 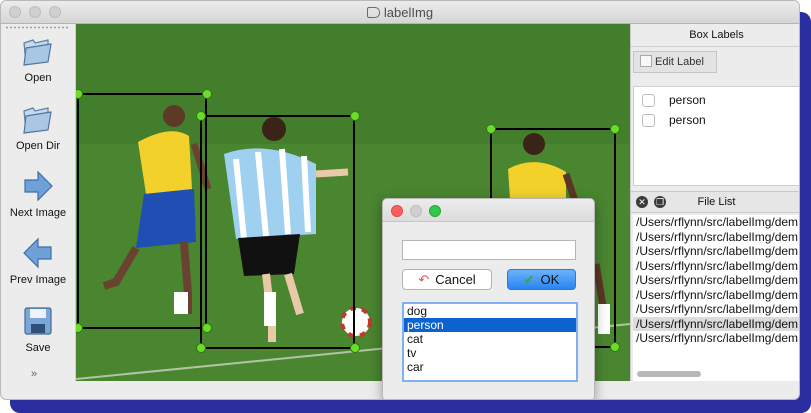 I want to click on open-button: Open, so click(x=38, y=59).